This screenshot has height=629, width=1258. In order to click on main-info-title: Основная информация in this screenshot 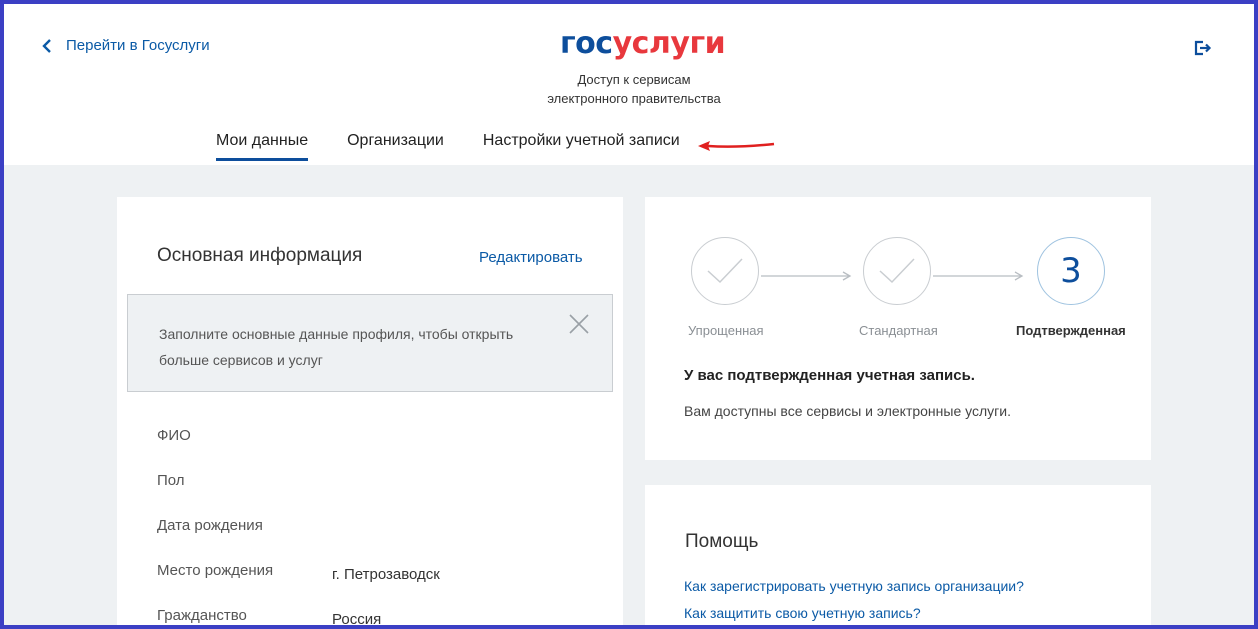, I will do `click(260, 255)`.